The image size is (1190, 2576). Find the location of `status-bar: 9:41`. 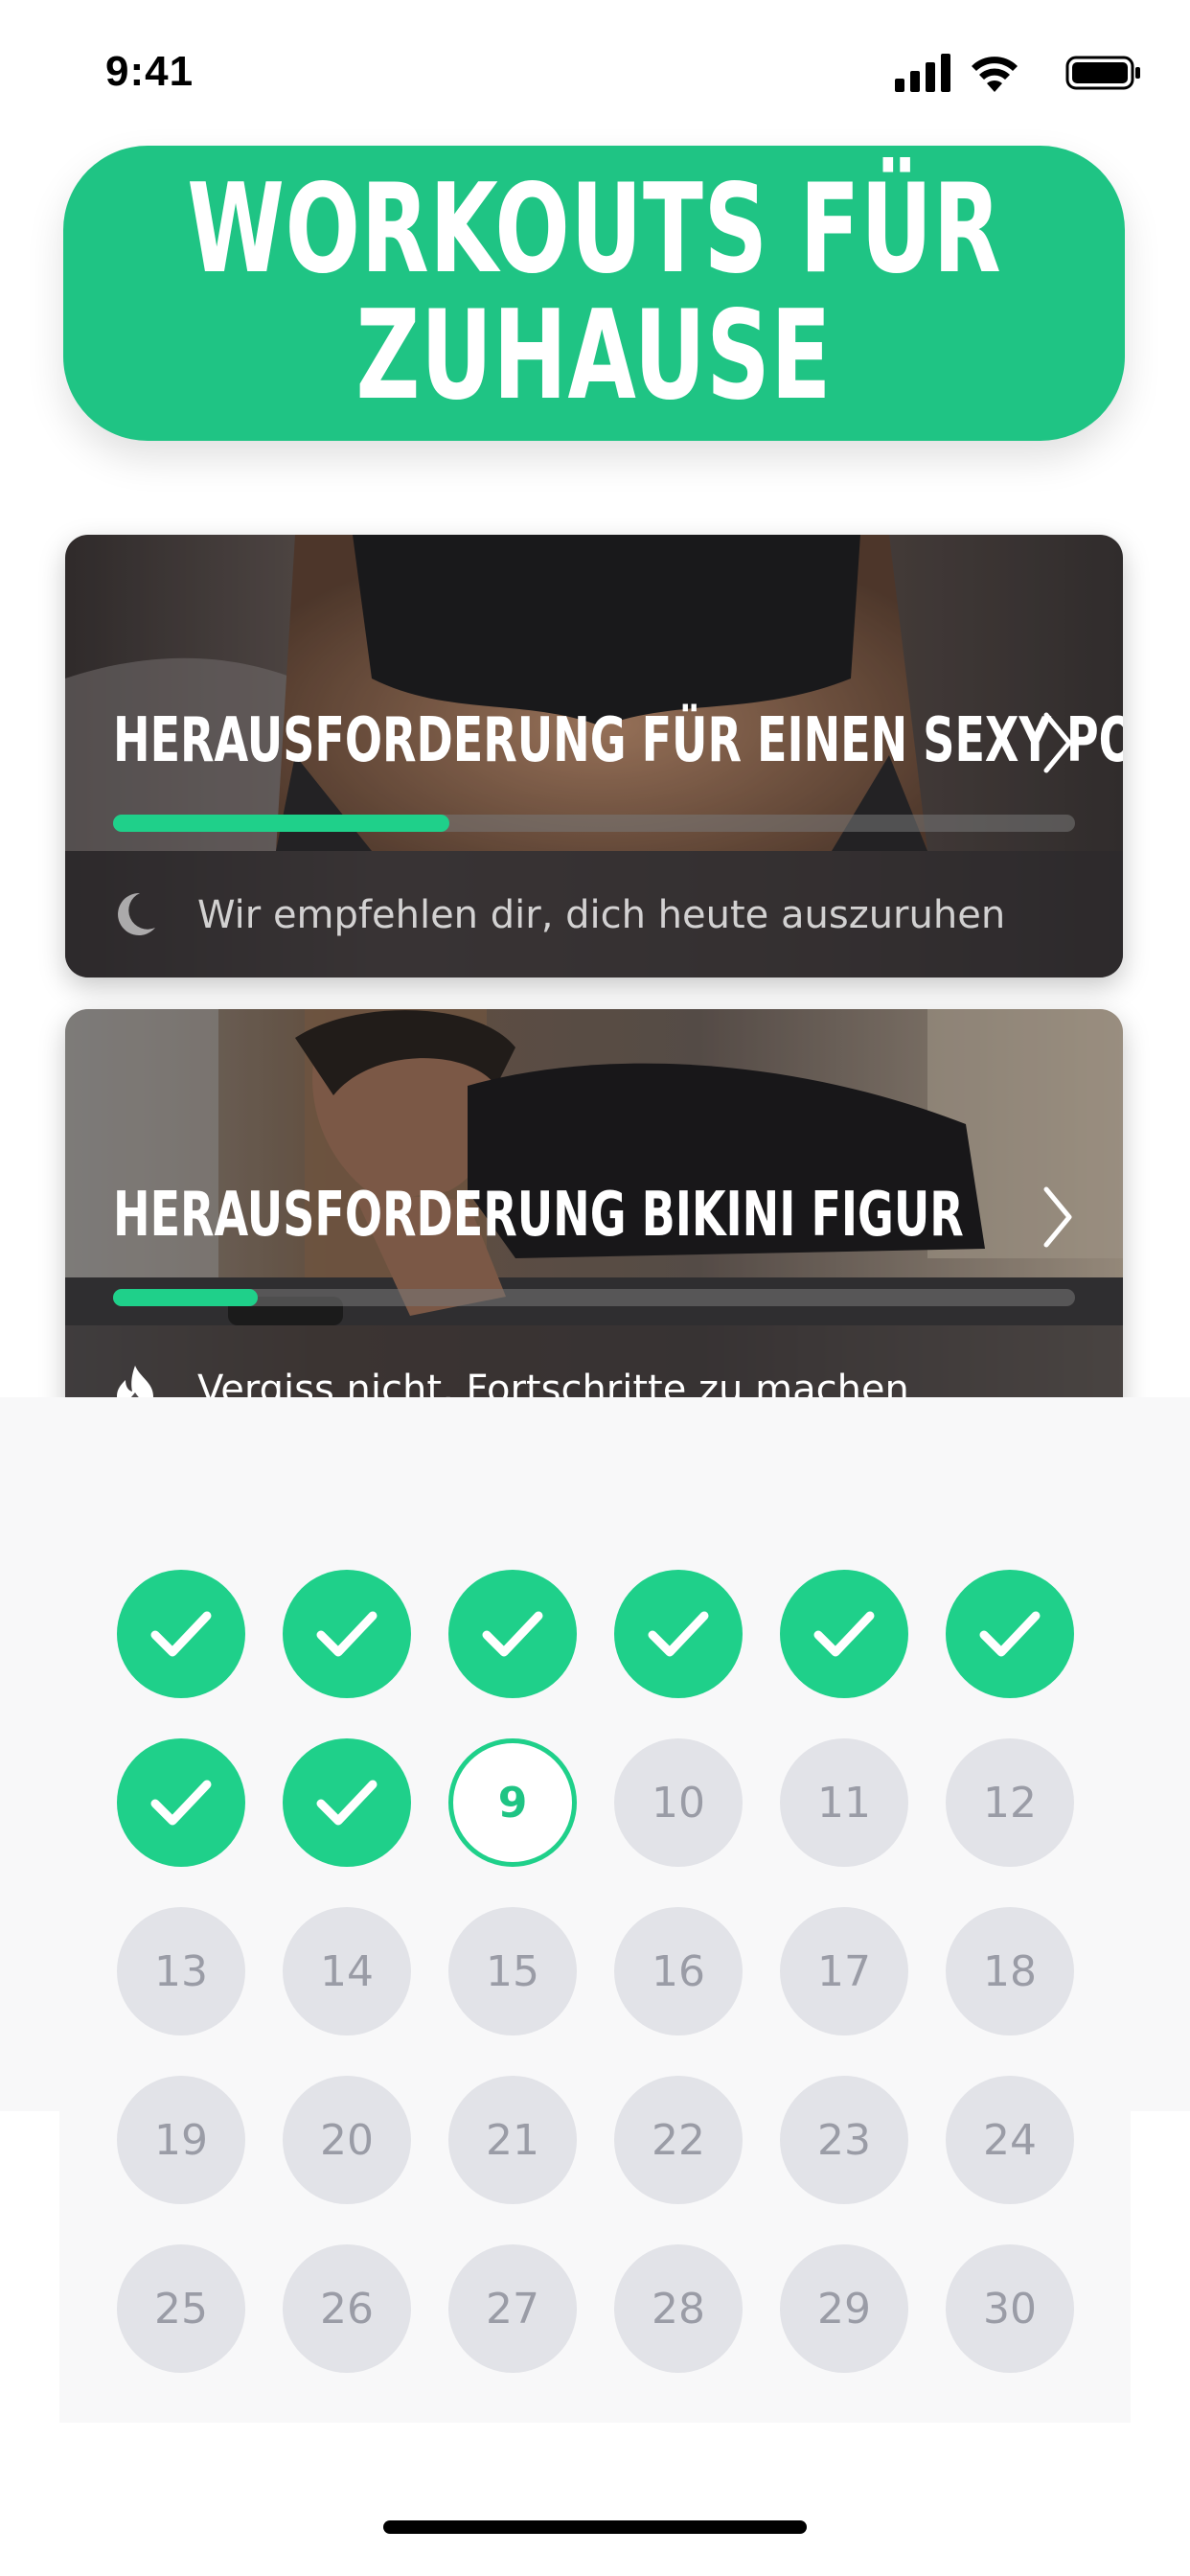

status-bar: 9:41 is located at coordinates (595, 72).